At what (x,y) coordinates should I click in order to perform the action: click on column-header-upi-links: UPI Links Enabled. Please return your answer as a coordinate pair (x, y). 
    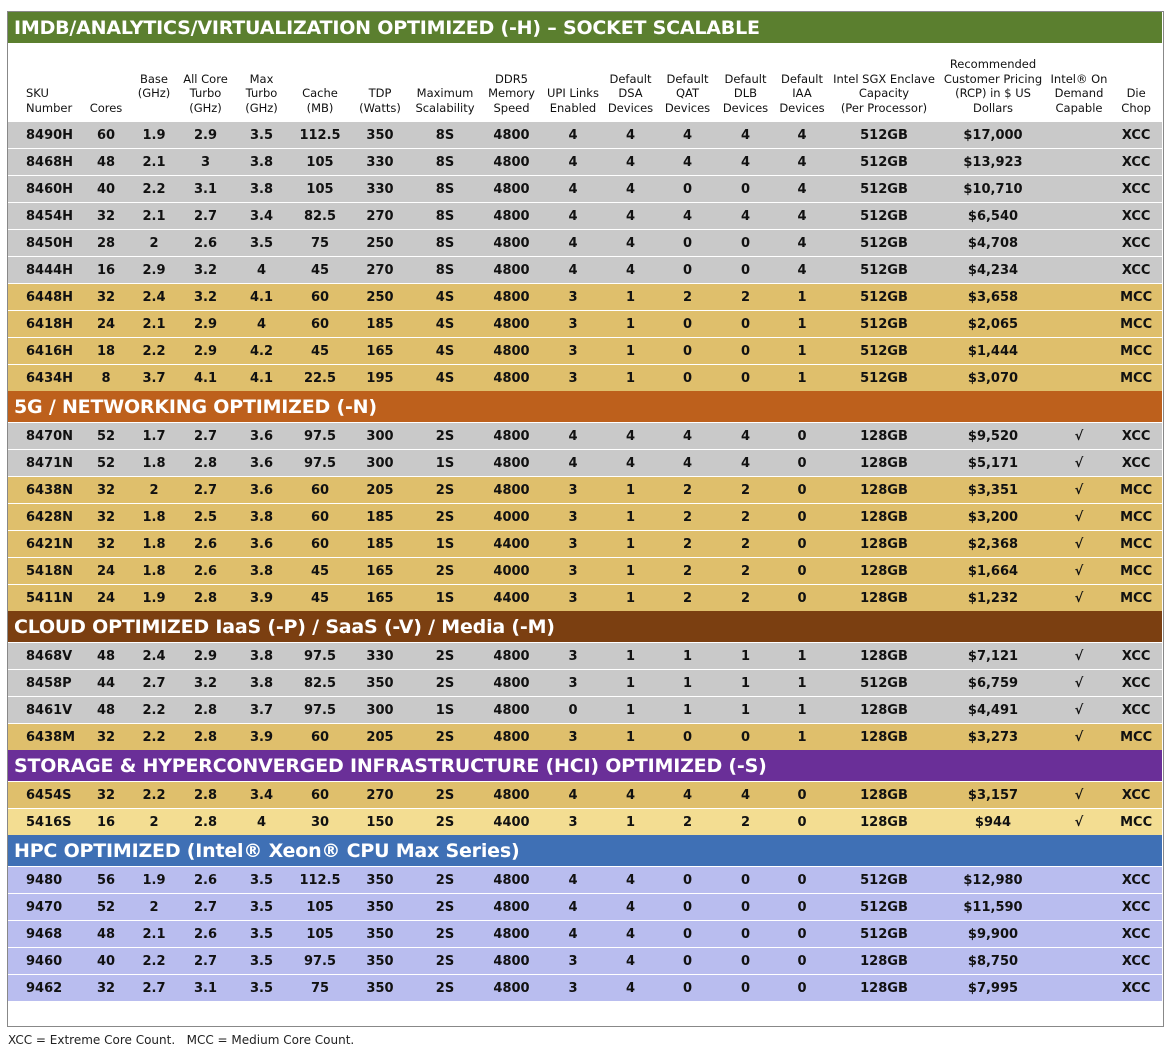
    Looking at the image, I should click on (573, 100).